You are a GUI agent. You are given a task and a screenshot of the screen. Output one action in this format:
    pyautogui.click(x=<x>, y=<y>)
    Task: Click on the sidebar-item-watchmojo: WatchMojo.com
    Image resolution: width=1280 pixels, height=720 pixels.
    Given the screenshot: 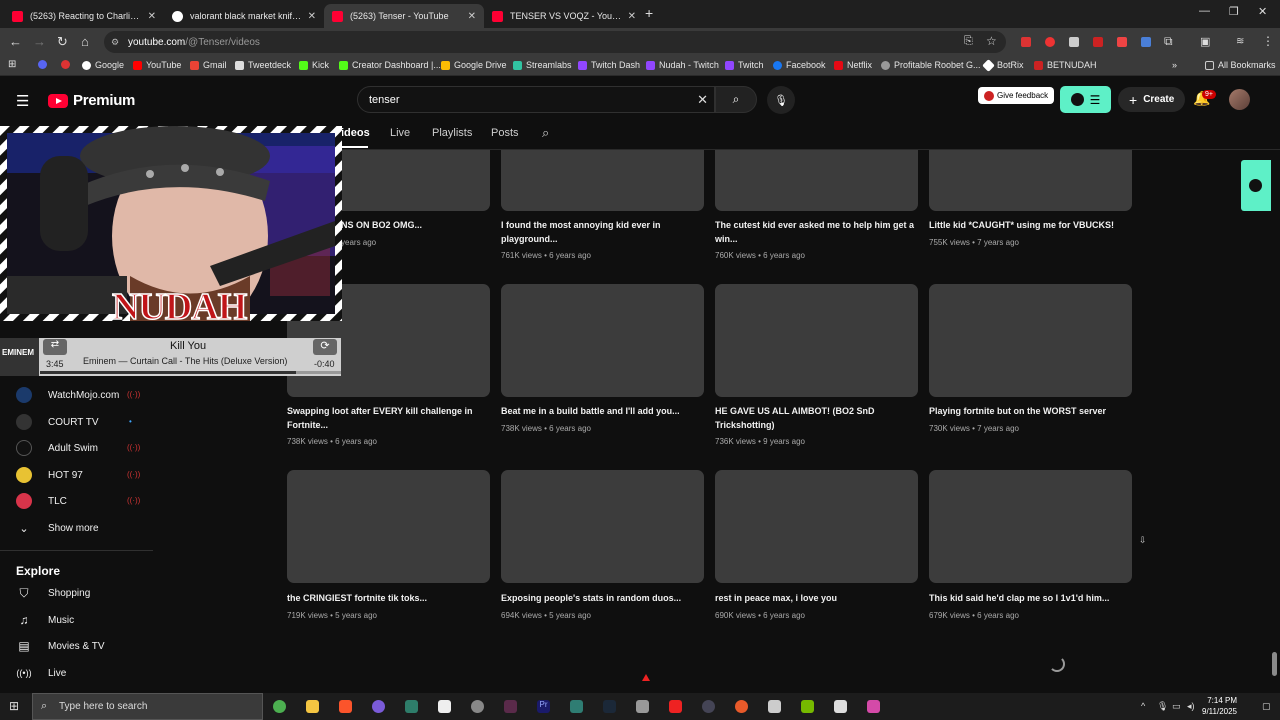 What is the action you would take?
    pyautogui.click(x=67, y=395)
    